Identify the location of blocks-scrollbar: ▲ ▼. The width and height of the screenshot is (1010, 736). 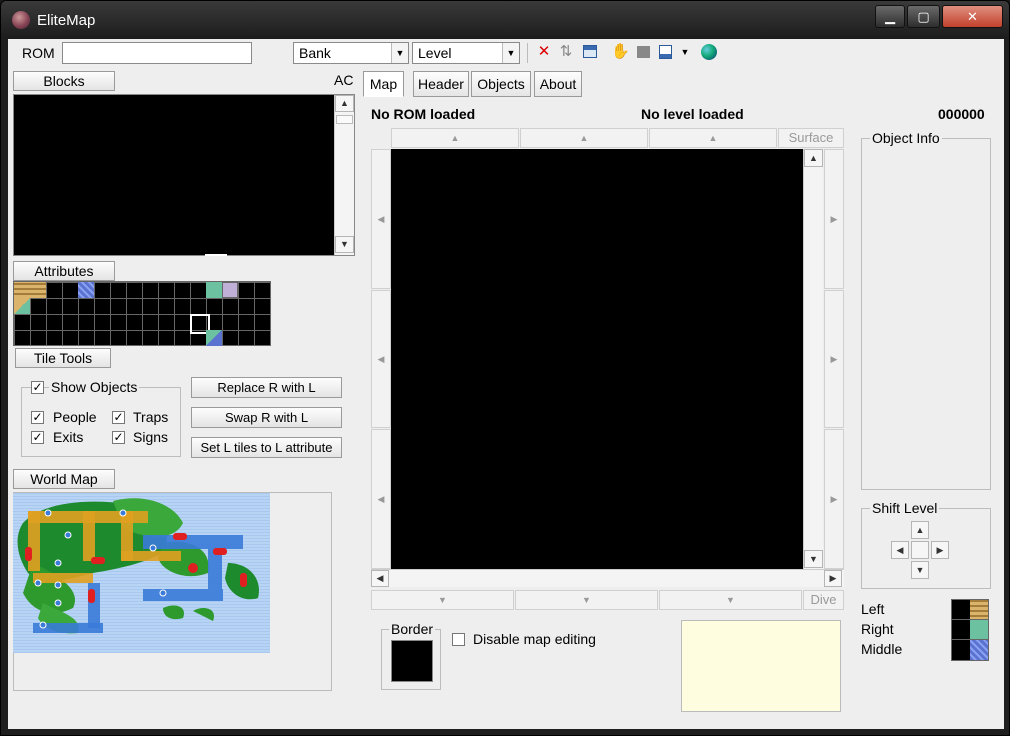
(344, 175).